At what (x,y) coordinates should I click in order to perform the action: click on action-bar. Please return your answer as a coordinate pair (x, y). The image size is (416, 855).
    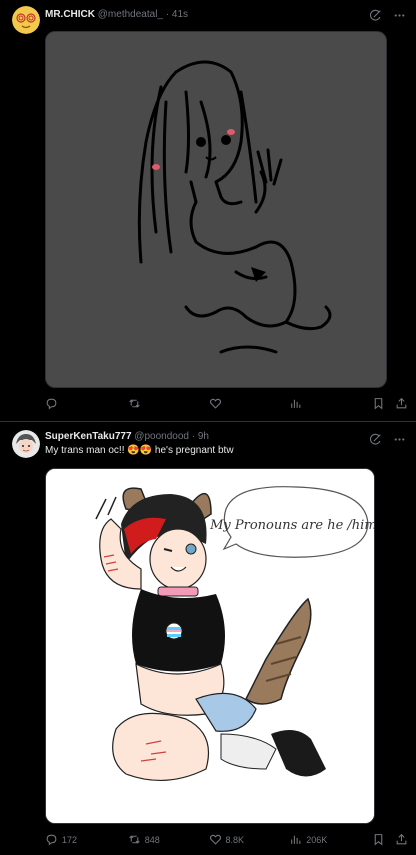
    Looking at the image, I should click on (226, 403).